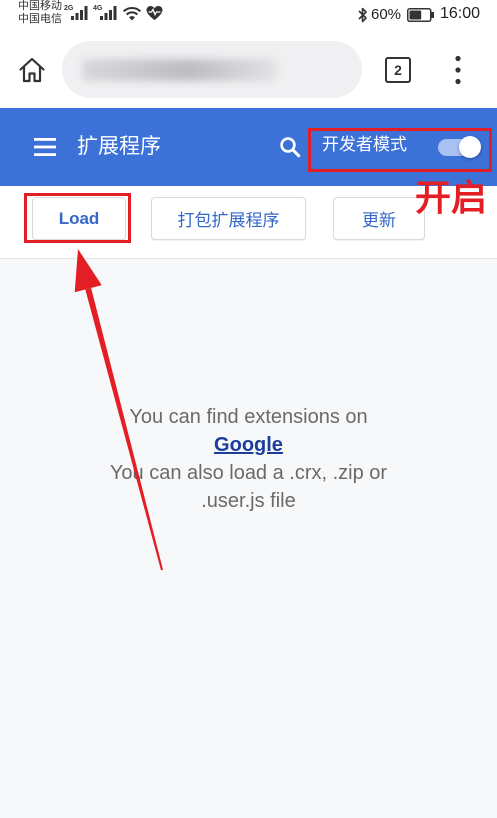 The width and height of the screenshot is (497, 818). What do you see at coordinates (40, 6) in the screenshot?
I see `carrier-name-top: 中国移动` at bounding box center [40, 6].